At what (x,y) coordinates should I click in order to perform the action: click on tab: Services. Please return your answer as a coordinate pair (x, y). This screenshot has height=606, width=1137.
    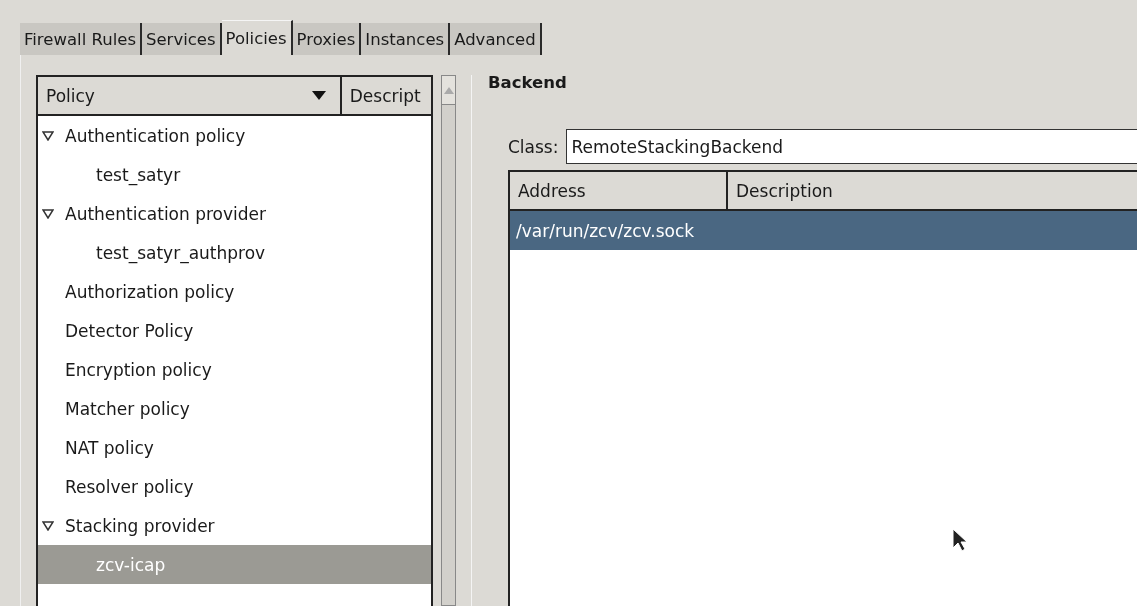
    Looking at the image, I should click on (182, 39).